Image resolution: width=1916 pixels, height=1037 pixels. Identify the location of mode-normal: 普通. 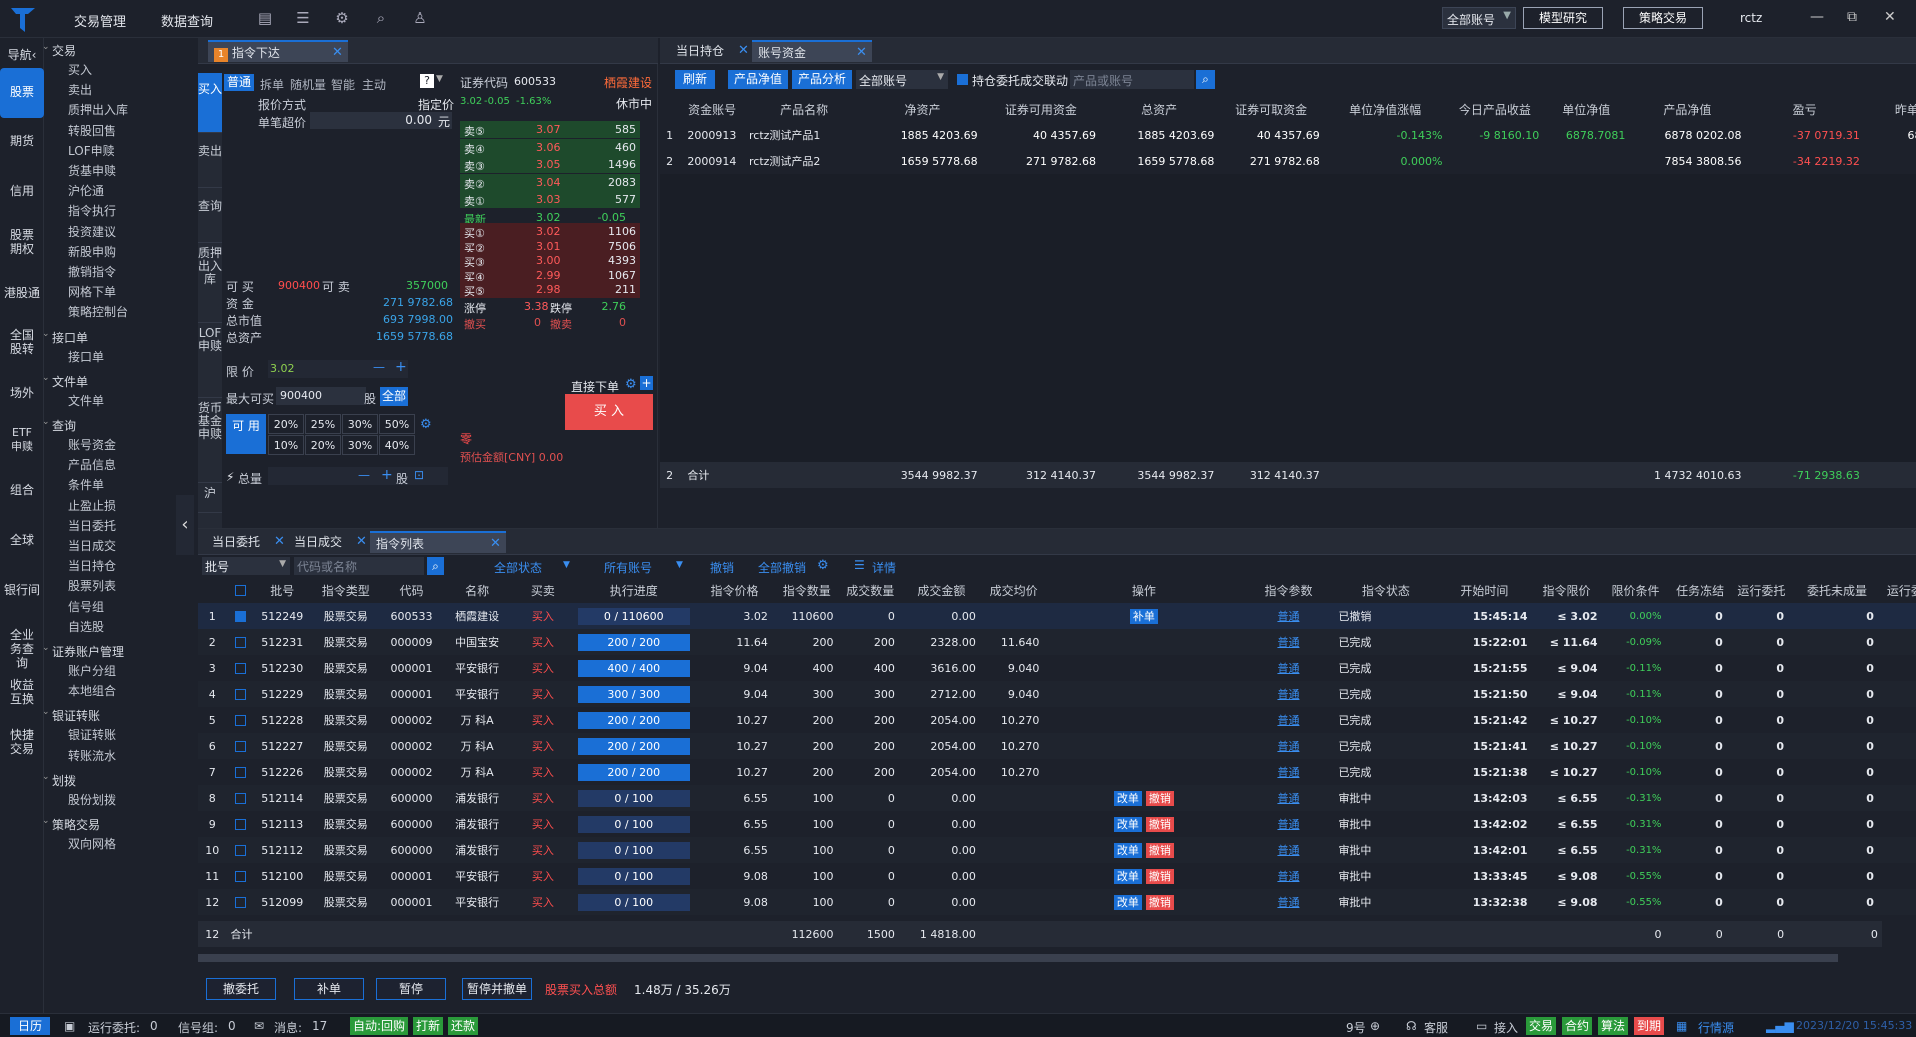
(239, 82).